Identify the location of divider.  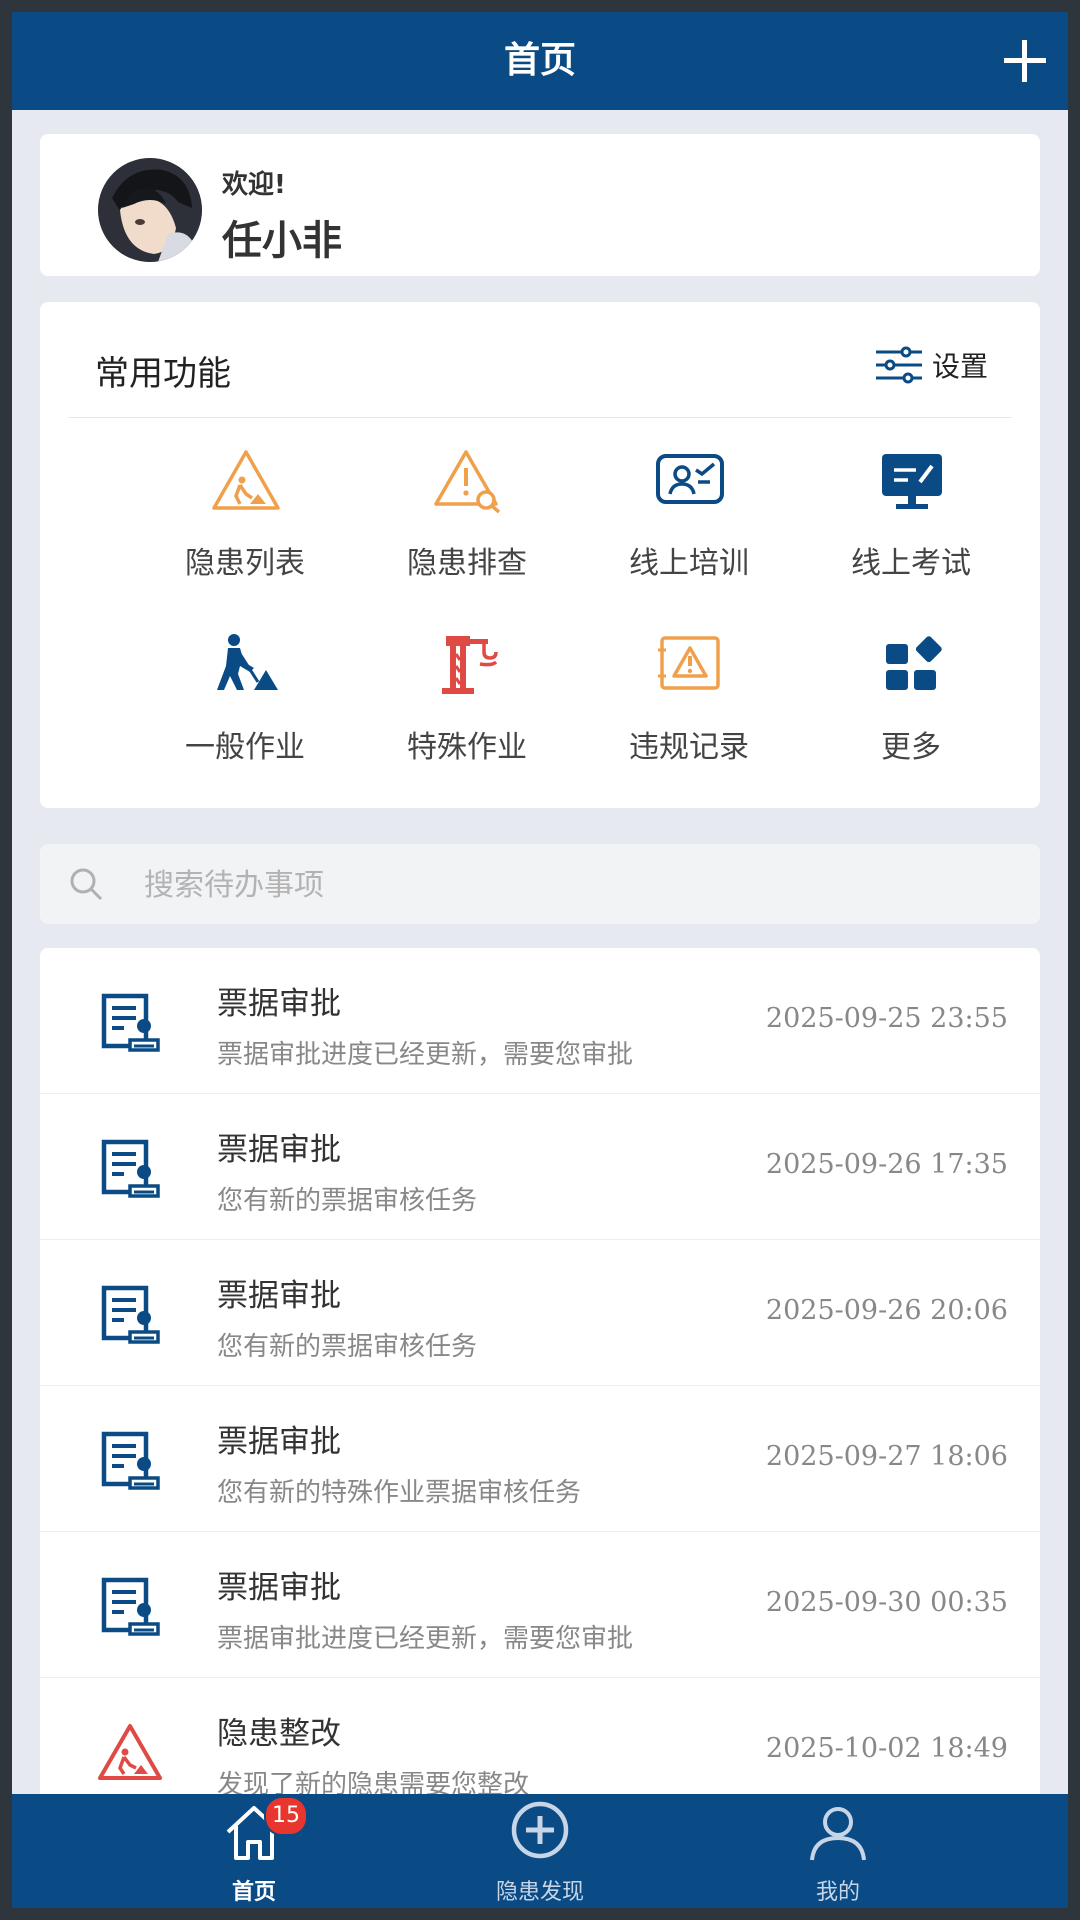
(540, 417).